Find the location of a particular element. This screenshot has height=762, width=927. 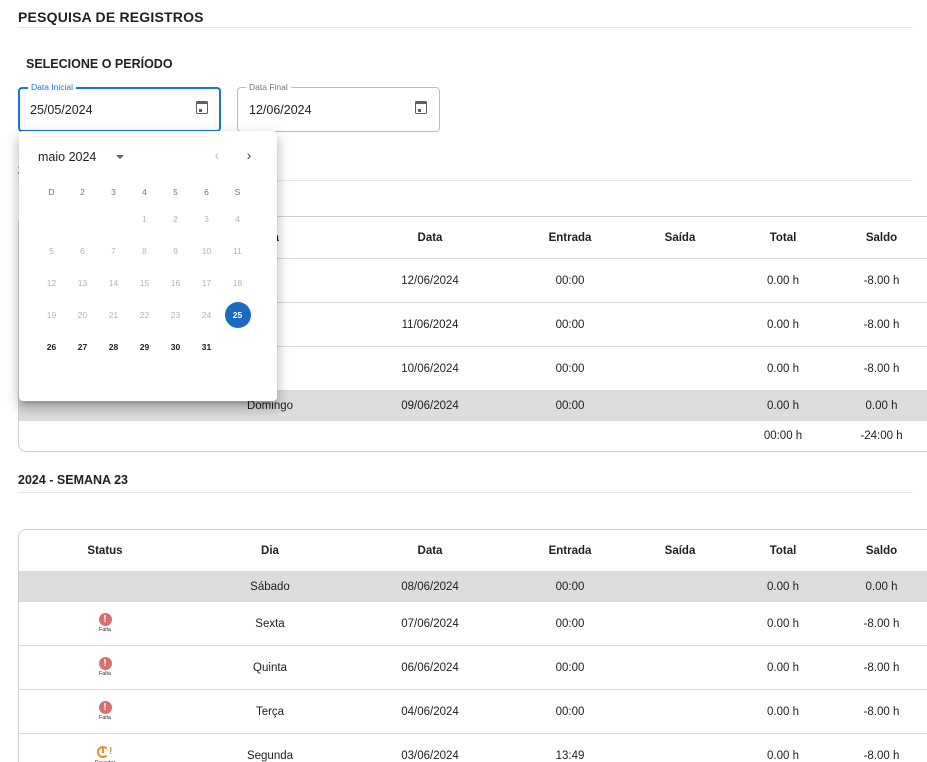

day-slot: 24 is located at coordinates (206, 315).